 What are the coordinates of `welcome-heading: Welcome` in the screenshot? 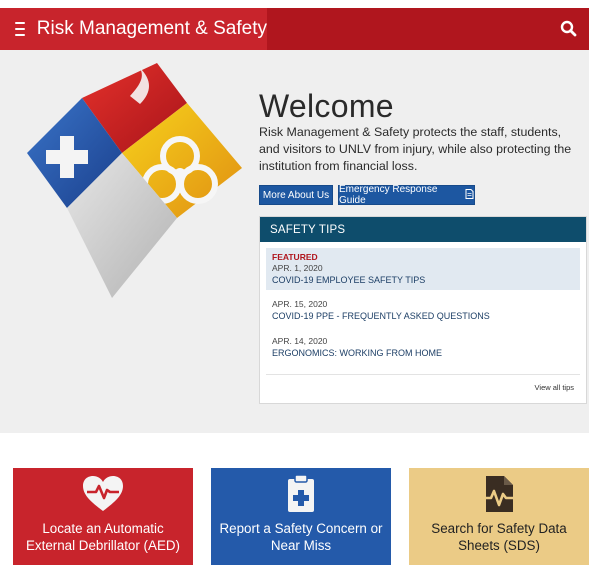 It's located at (326, 106).